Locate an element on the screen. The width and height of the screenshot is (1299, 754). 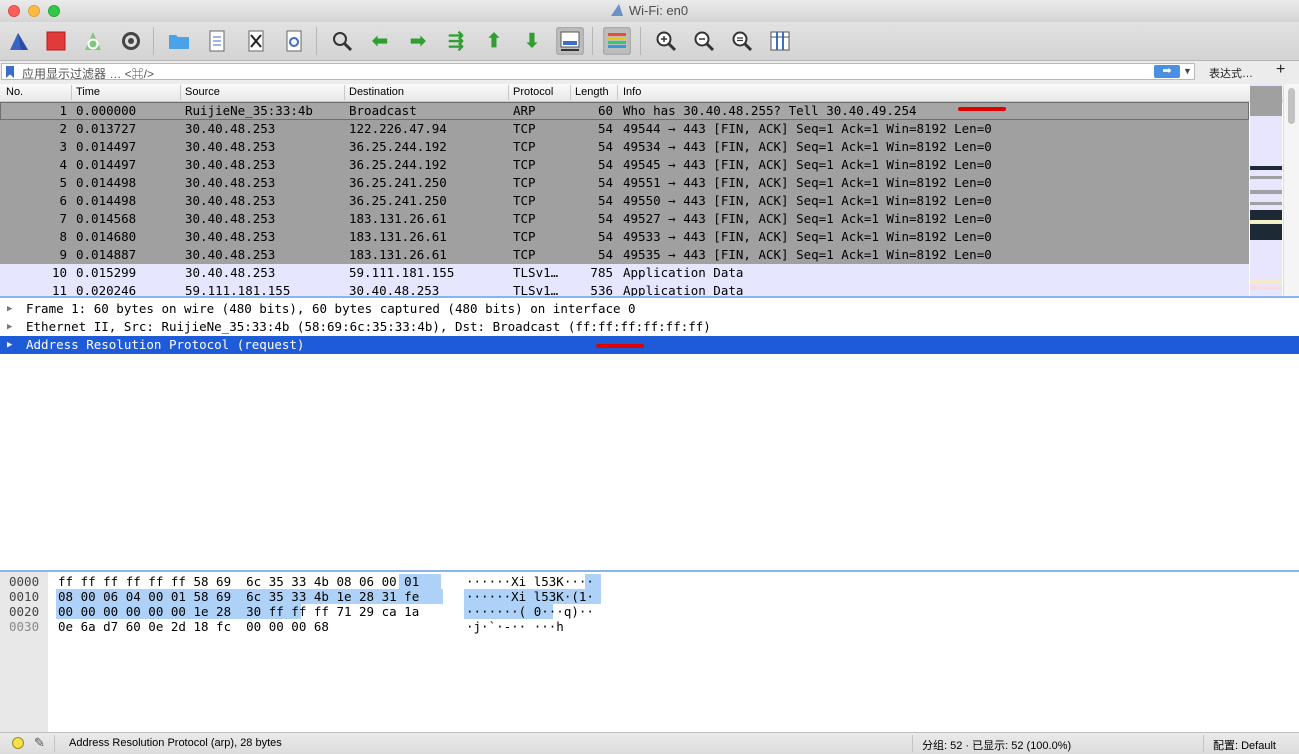
edit-comment-icon: ✎ is located at coordinates (39, 743).